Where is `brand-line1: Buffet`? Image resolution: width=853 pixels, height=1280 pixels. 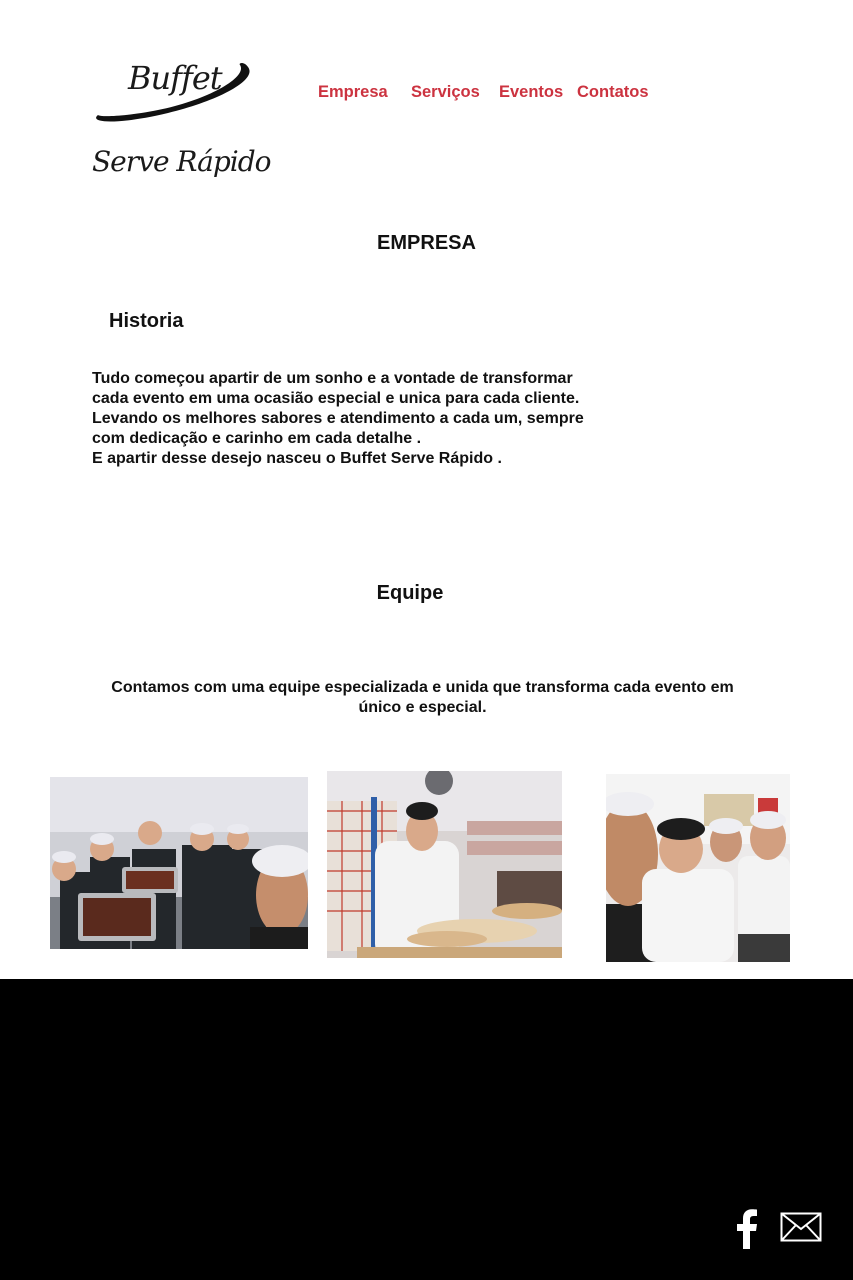
brand-line1: Buffet is located at coordinates (175, 78).